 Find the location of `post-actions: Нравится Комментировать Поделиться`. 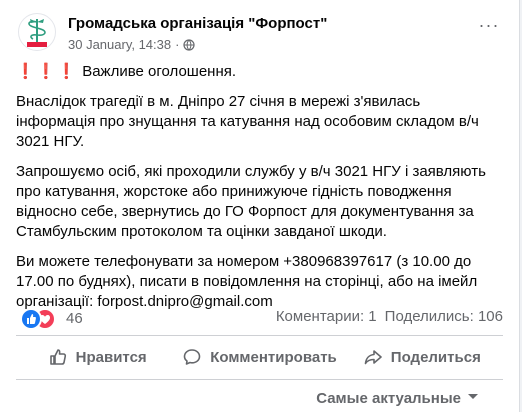

post-actions: Нравится Комментировать Поделиться is located at coordinates (259, 357).